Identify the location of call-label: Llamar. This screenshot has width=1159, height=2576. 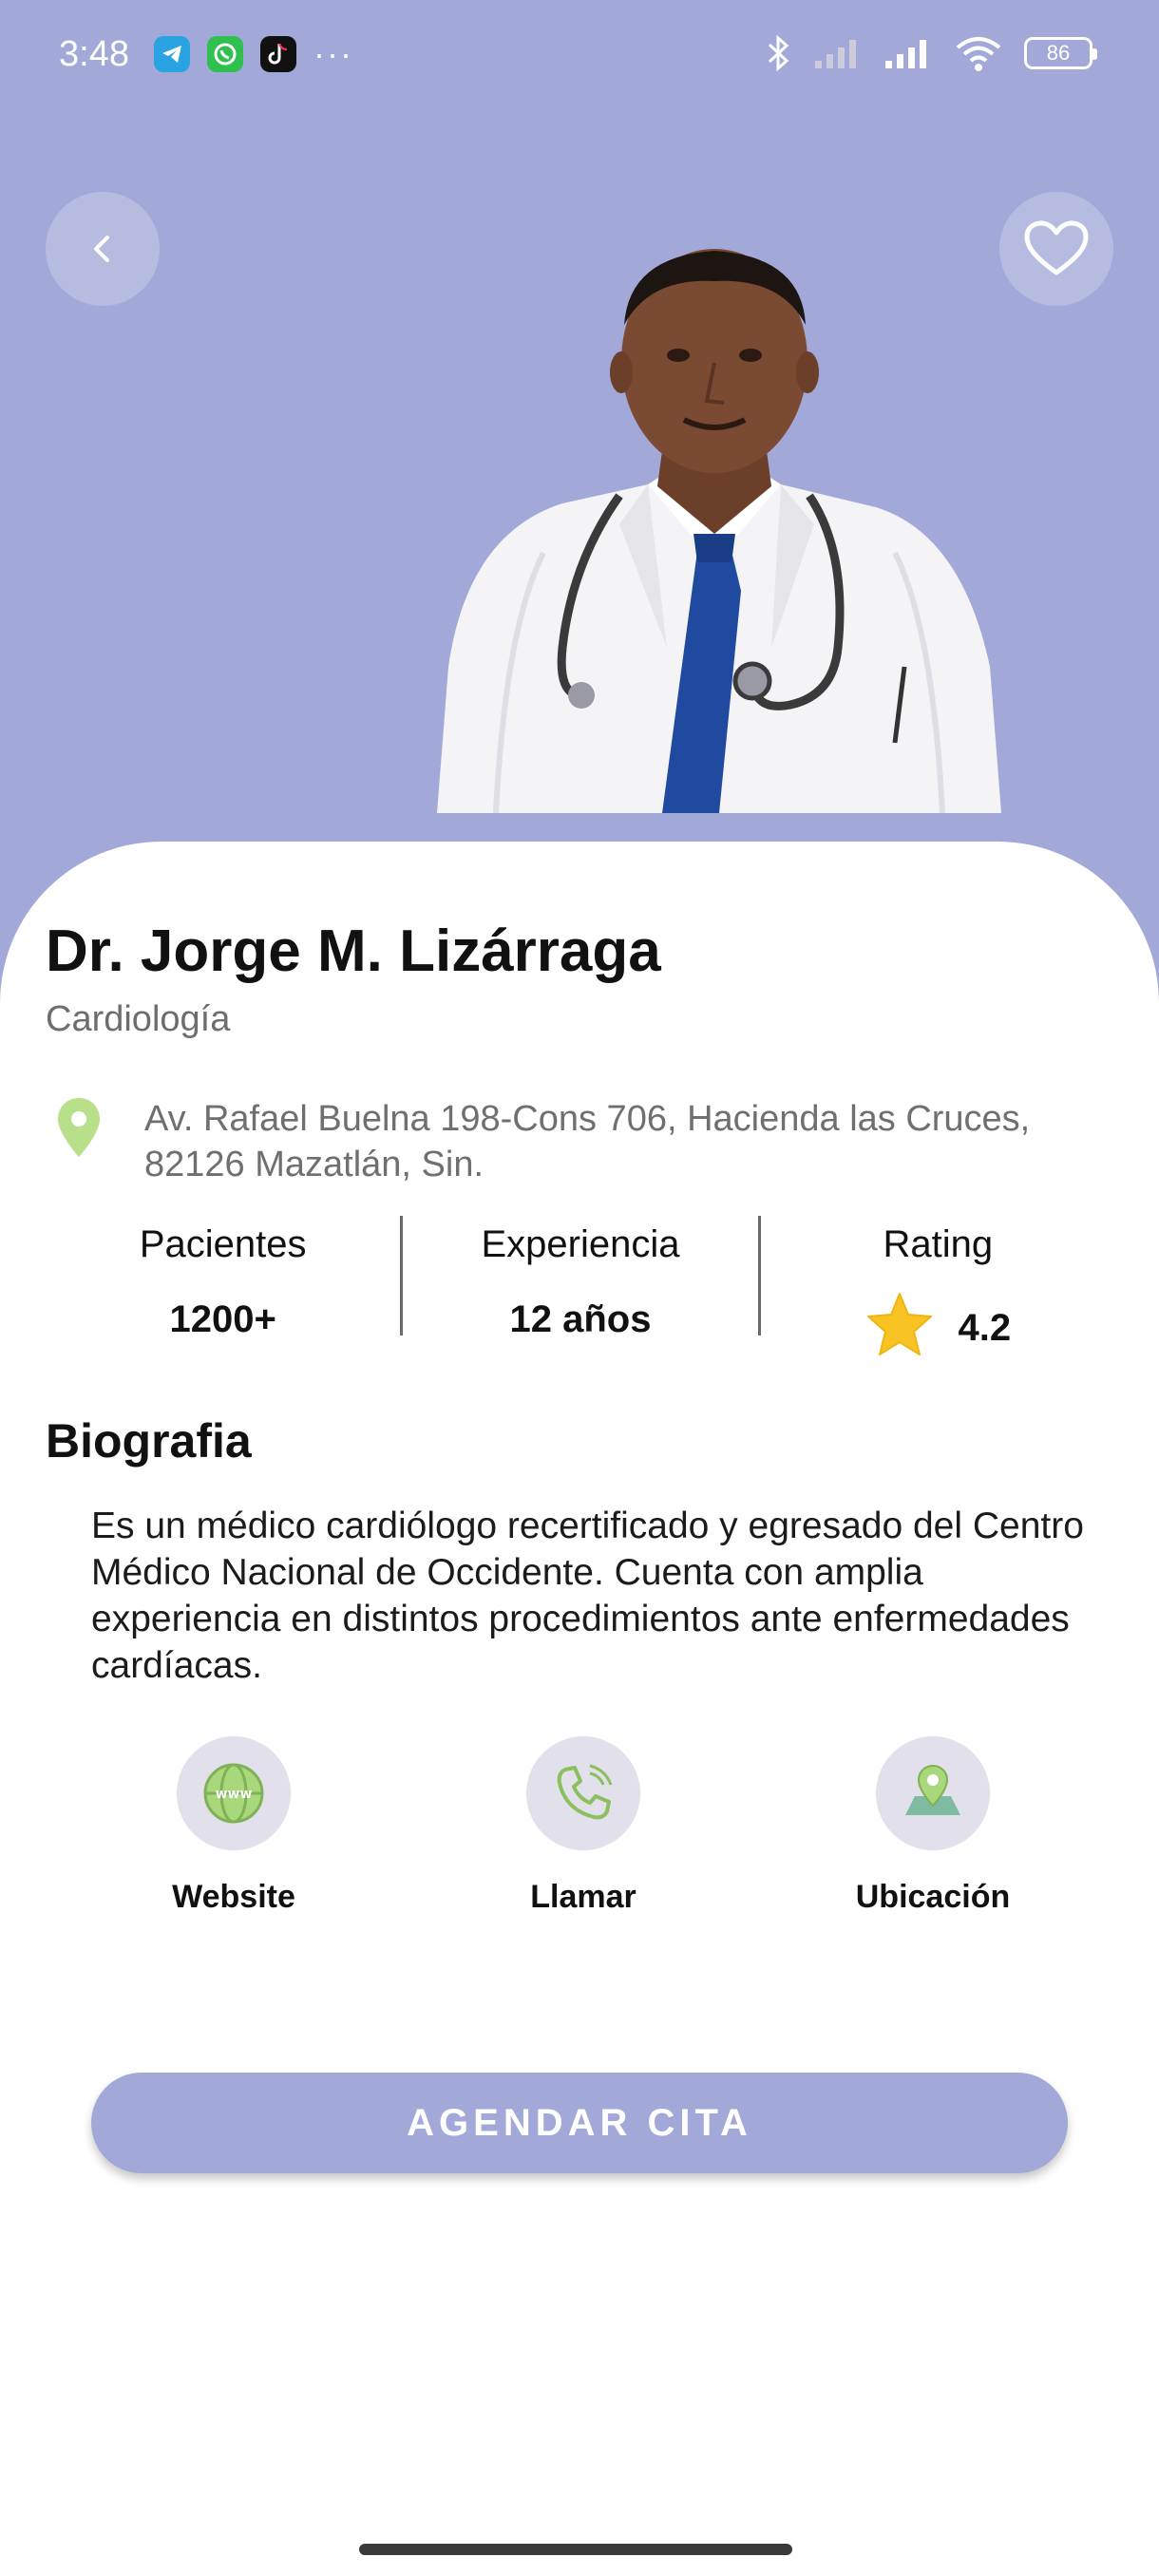
(583, 1897).